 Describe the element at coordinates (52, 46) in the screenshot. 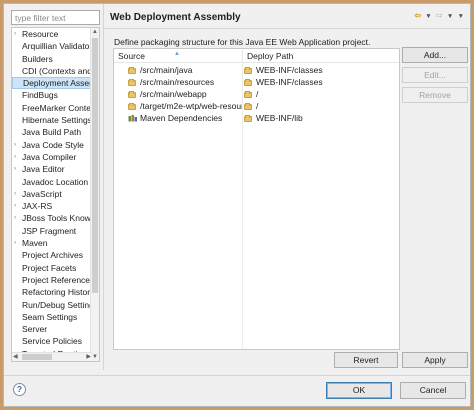

I see `nav-item: Arquillian Validator` at that location.